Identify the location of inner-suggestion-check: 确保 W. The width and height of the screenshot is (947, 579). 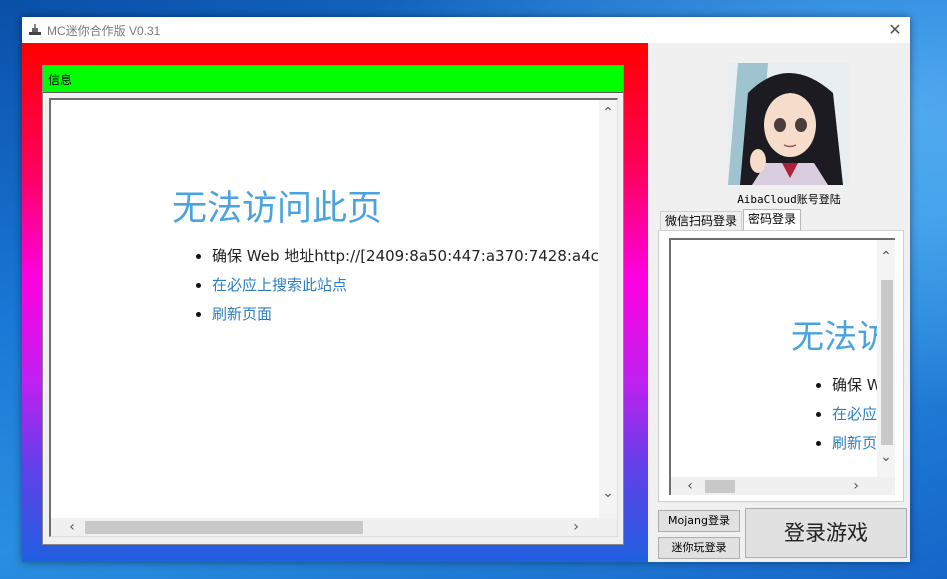
(849, 388).